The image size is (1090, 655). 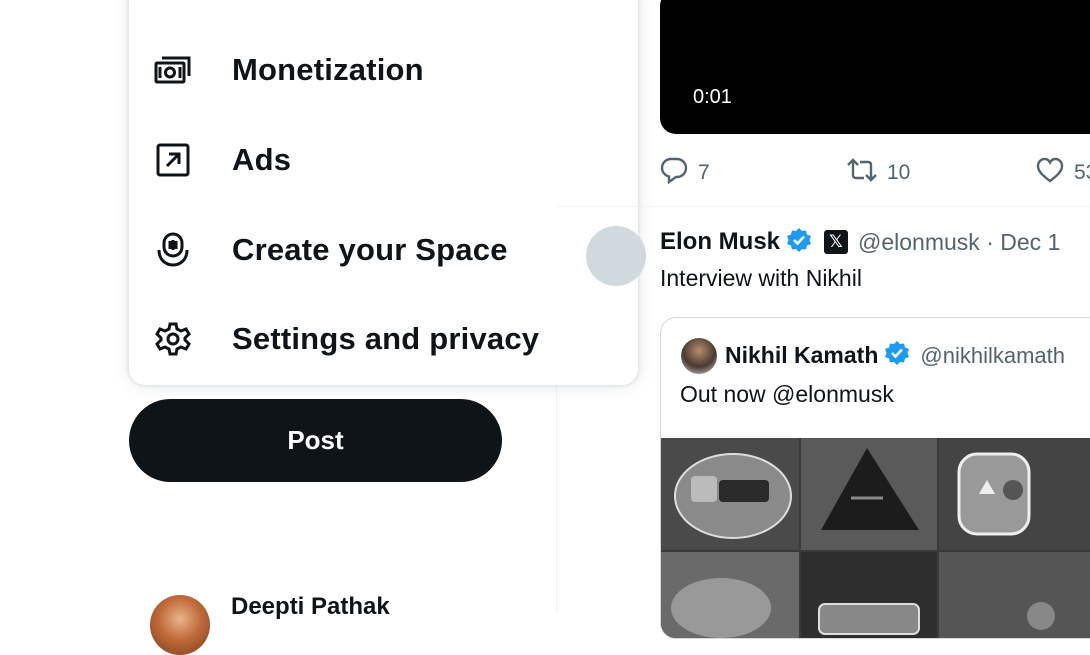 What do you see at coordinates (959, 242) in the screenshot?
I see `author-handle-date: @elonmusk · Dec 1` at bounding box center [959, 242].